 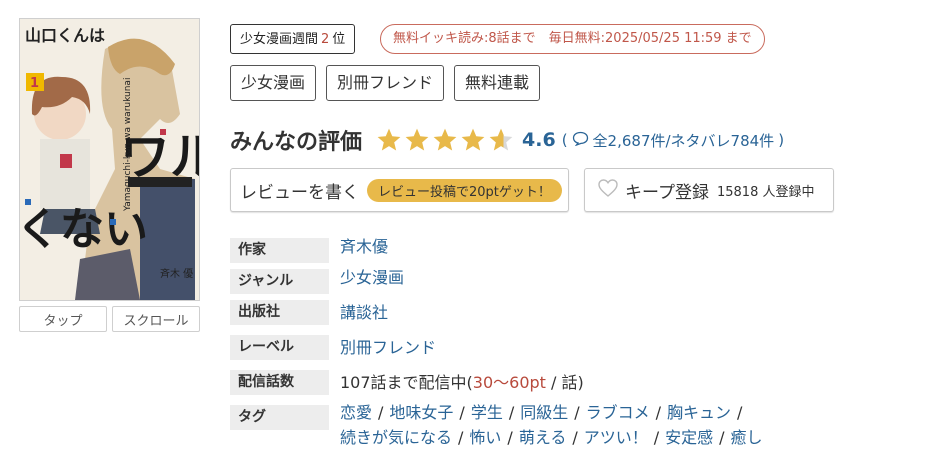 I want to click on author-link: 斉木優, so click(x=364, y=247).